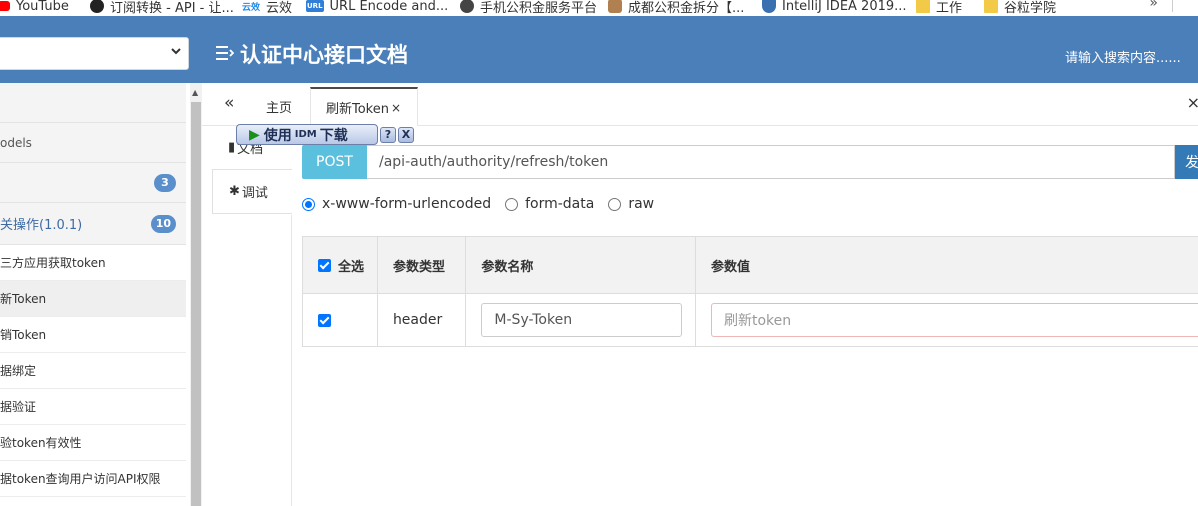 The width and height of the screenshot is (1198, 506). Describe the element at coordinates (771, 162) in the screenshot. I see `request-url-input: /api-auth/authority/refresh/token` at that location.